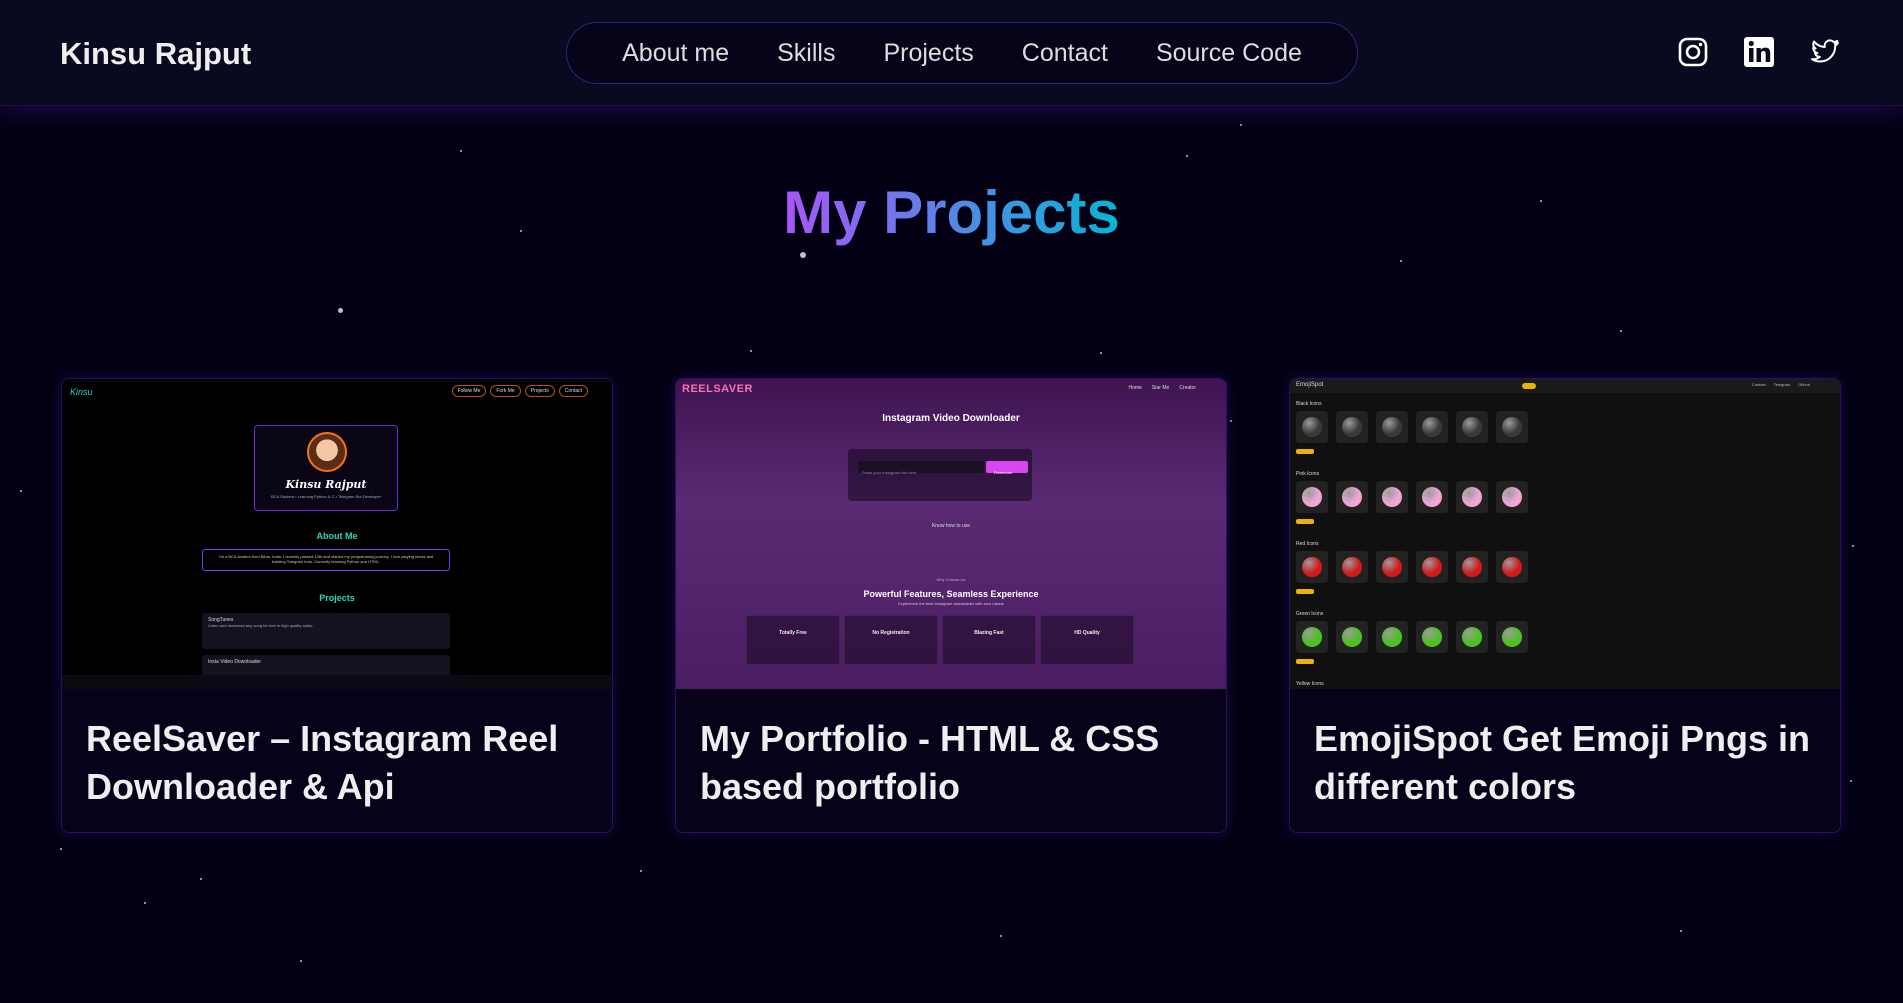 The height and width of the screenshot is (1003, 1903). What do you see at coordinates (940, 475) in the screenshot?
I see `thumb-download-form: Paste your Instagram link here Download` at bounding box center [940, 475].